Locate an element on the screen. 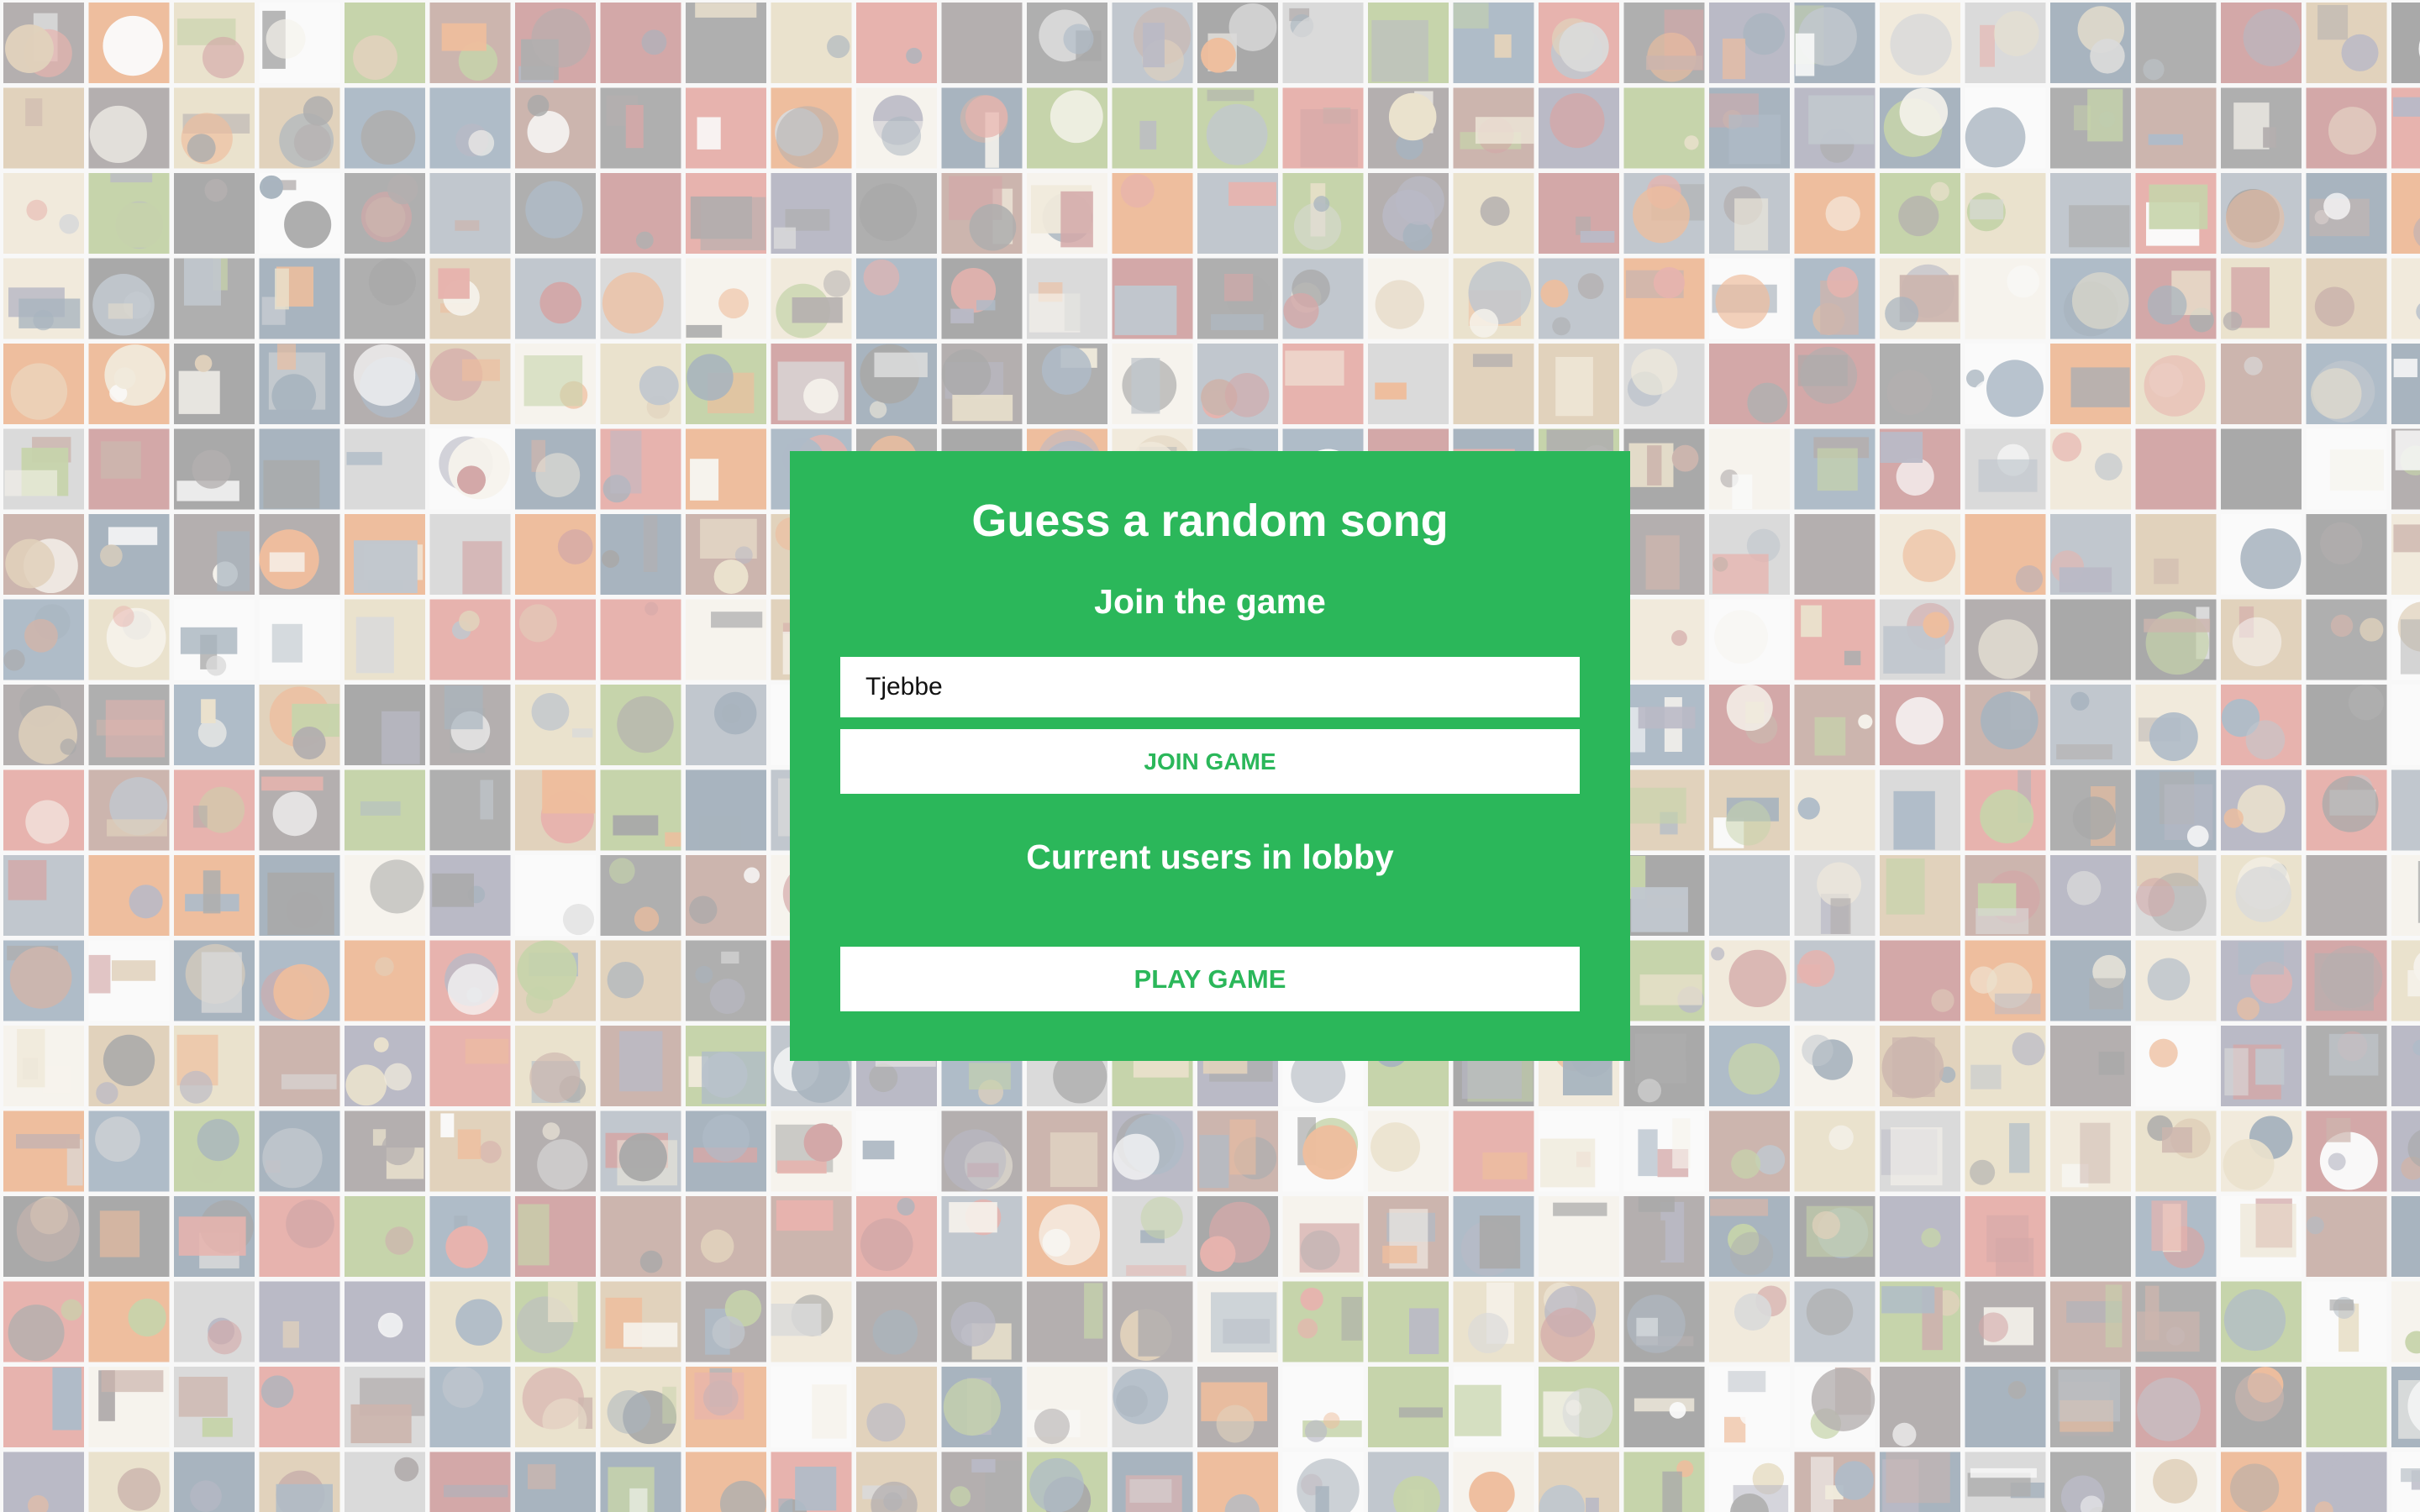  play-game-button: PLAY GAME is located at coordinates (1210, 979).